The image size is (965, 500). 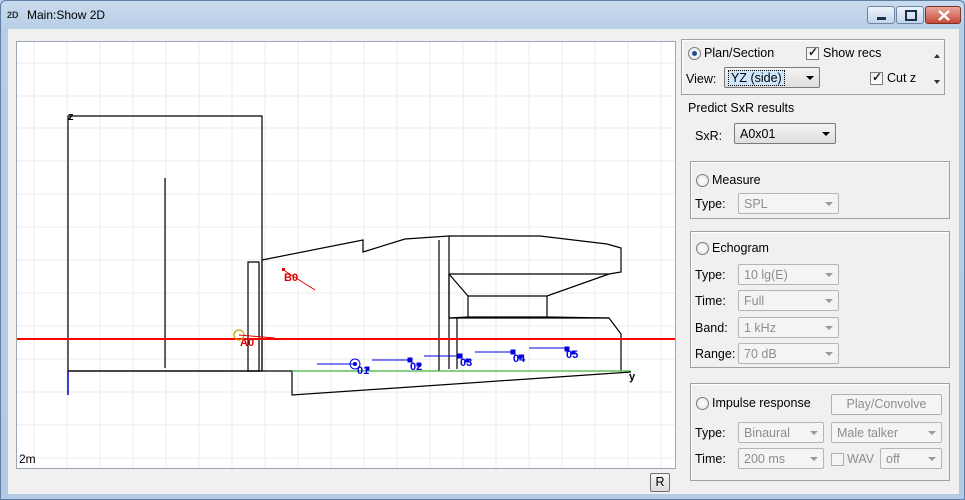 What do you see at coordinates (881, 15) in the screenshot?
I see `minimize-button` at bounding box center [881, 15].